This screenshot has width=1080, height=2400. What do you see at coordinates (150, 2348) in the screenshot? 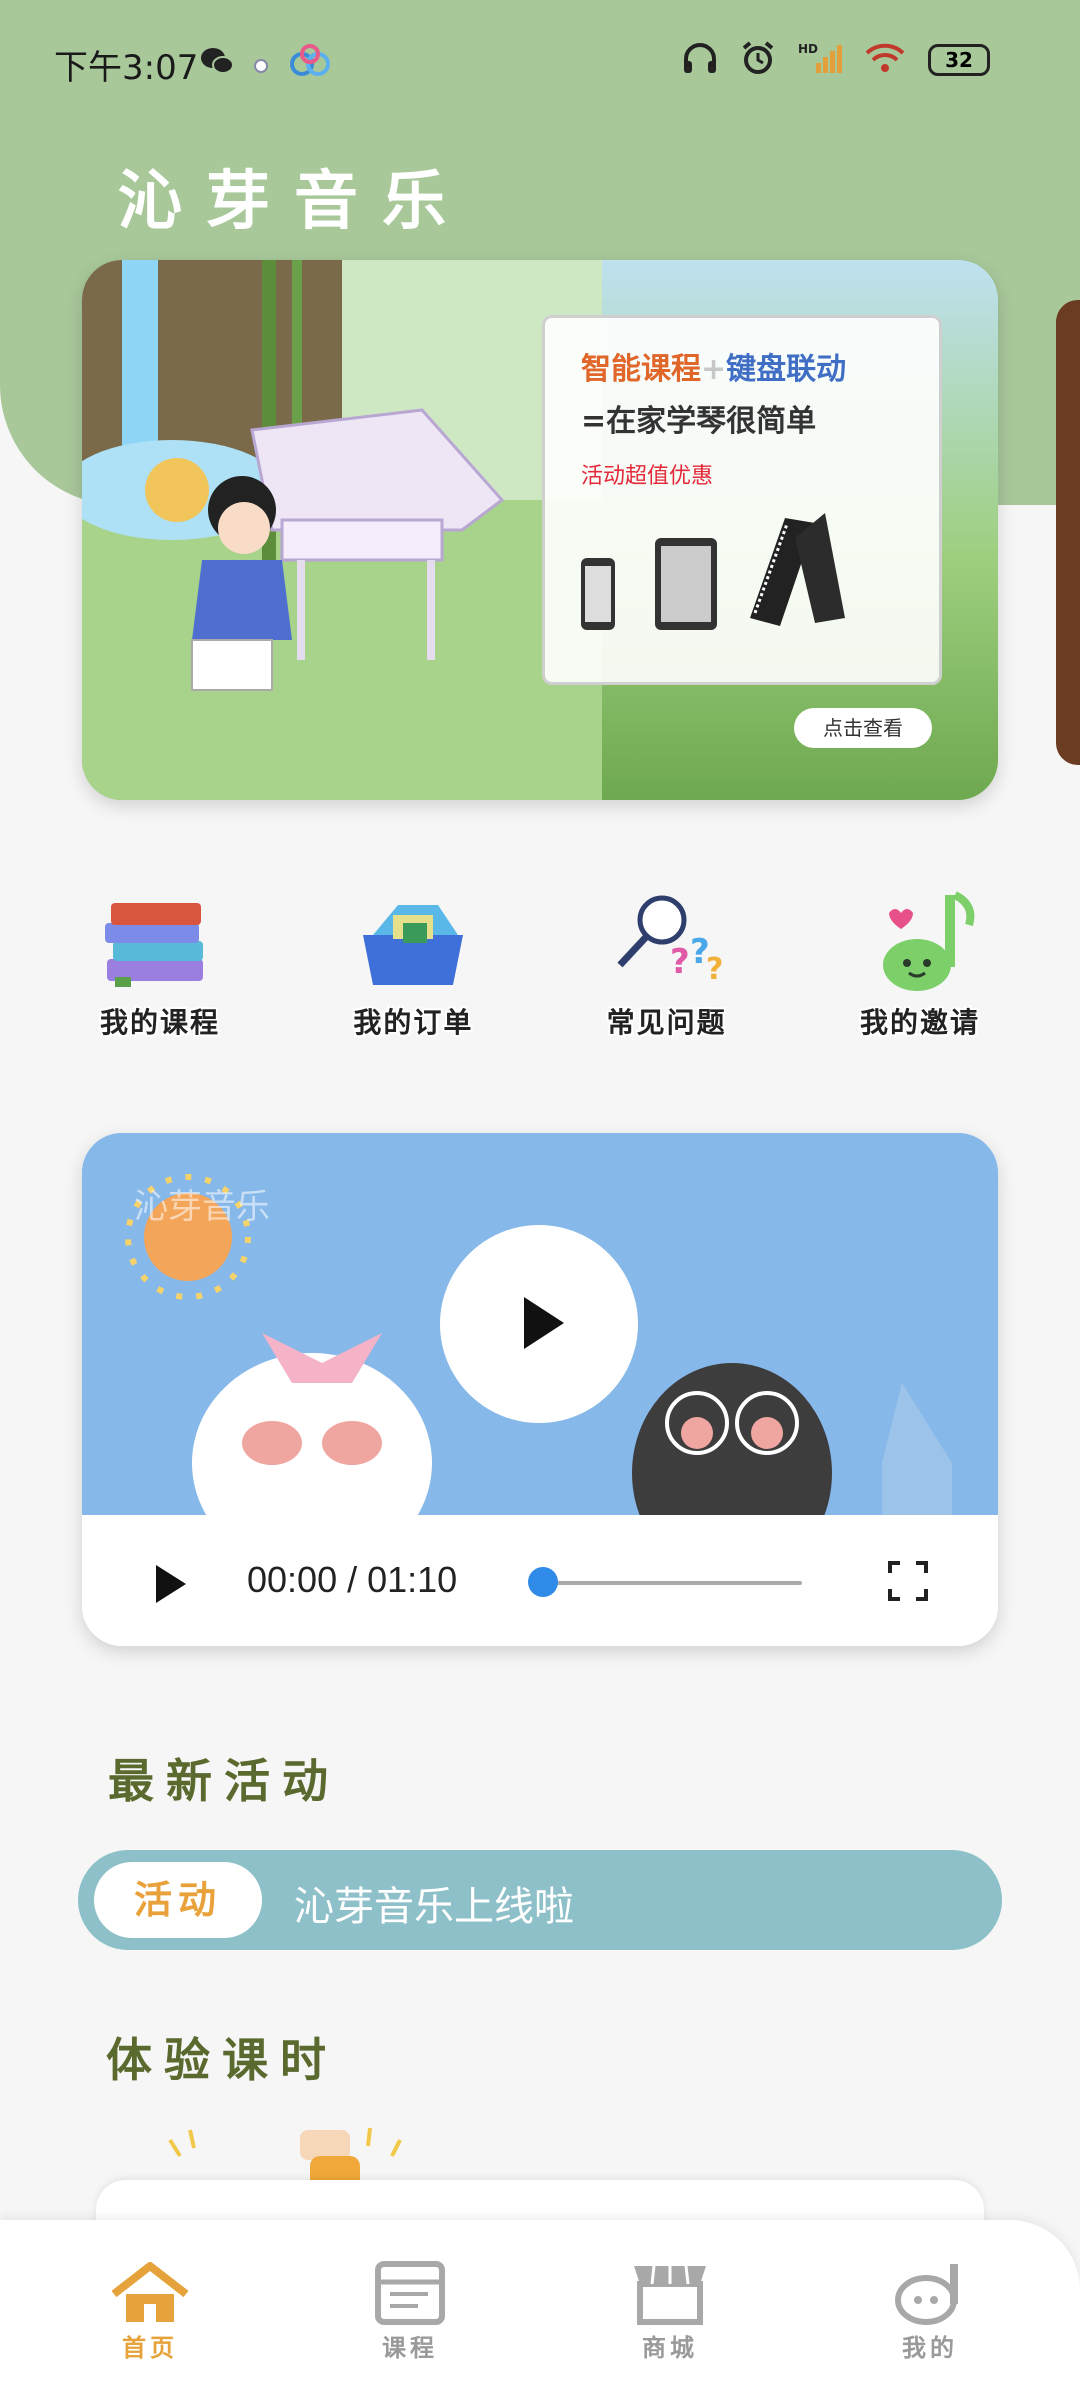
I see `nav-home-label: 首页` at bounding box center [150, 2348].